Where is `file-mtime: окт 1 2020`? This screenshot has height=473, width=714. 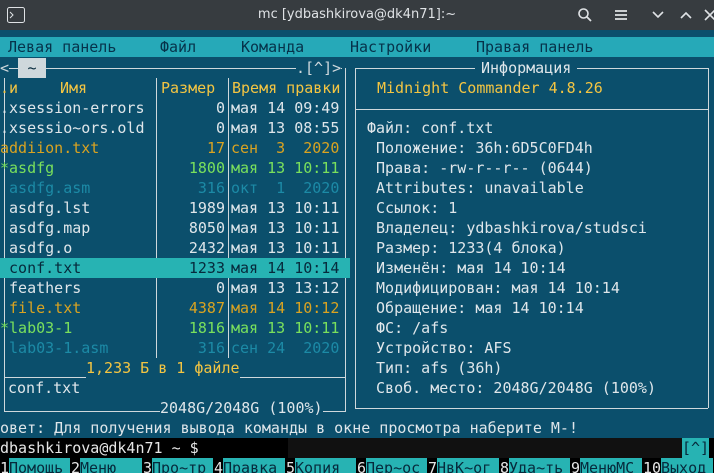
file-mtime: окт 1 2020 is located at coordinates (285, 188).